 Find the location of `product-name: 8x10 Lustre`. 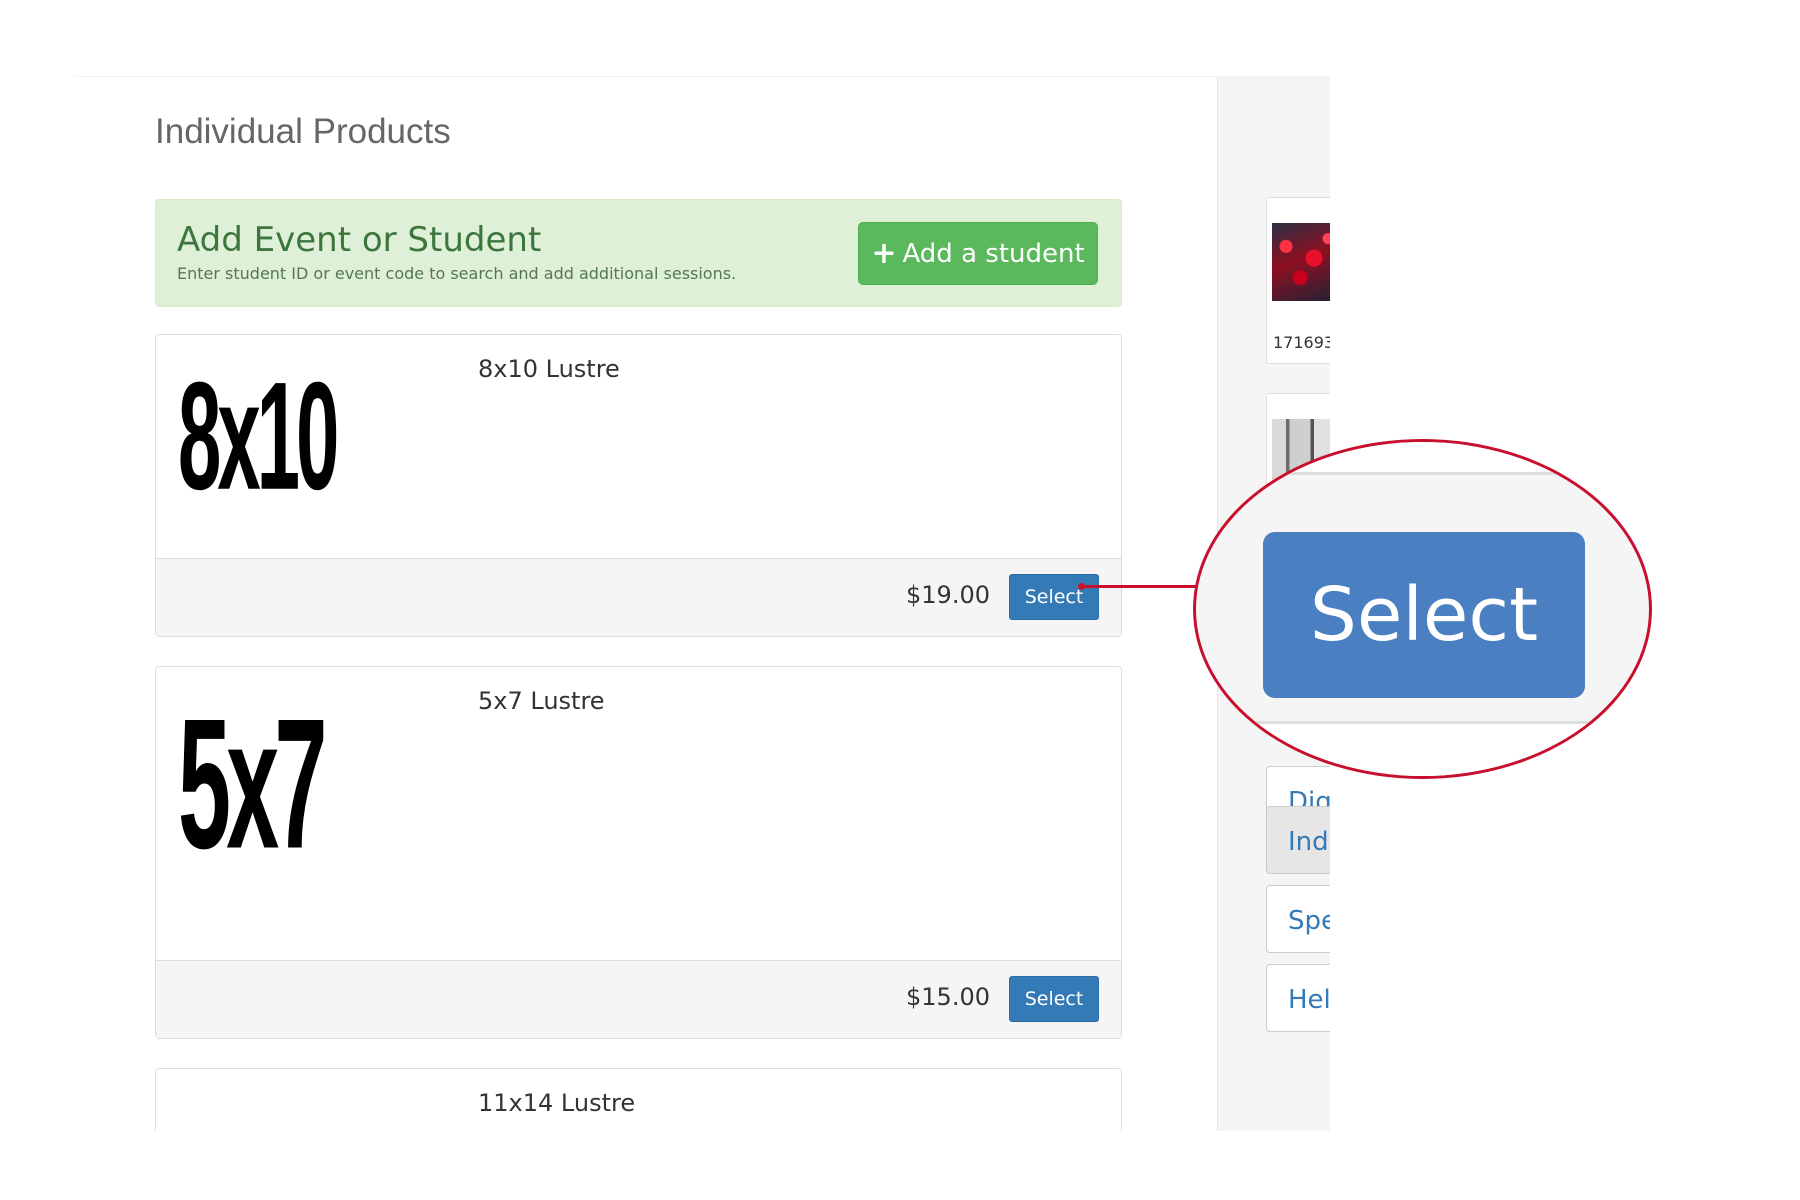

product-name: 8x10 Lustre is located at coordinates (549, 369).